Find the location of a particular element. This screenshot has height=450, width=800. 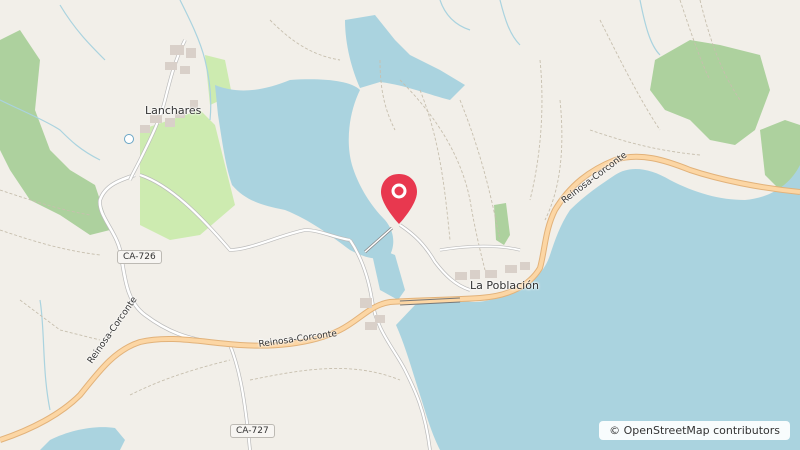

location-pin-icon is located at coordinates (399, 200).